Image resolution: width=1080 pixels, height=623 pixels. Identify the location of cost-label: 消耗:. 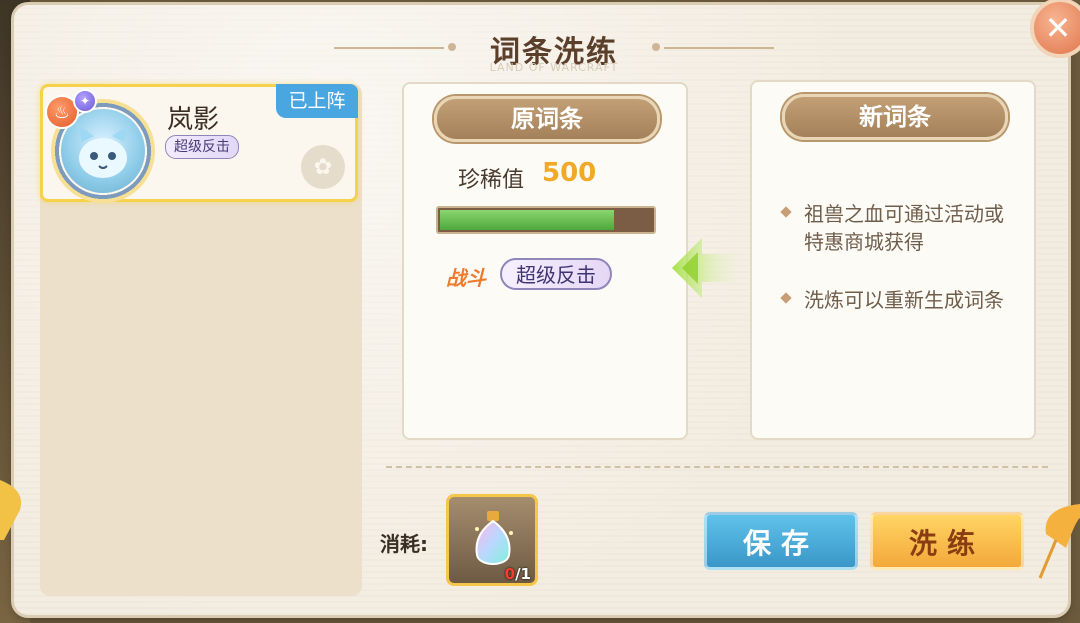
(404, 544).